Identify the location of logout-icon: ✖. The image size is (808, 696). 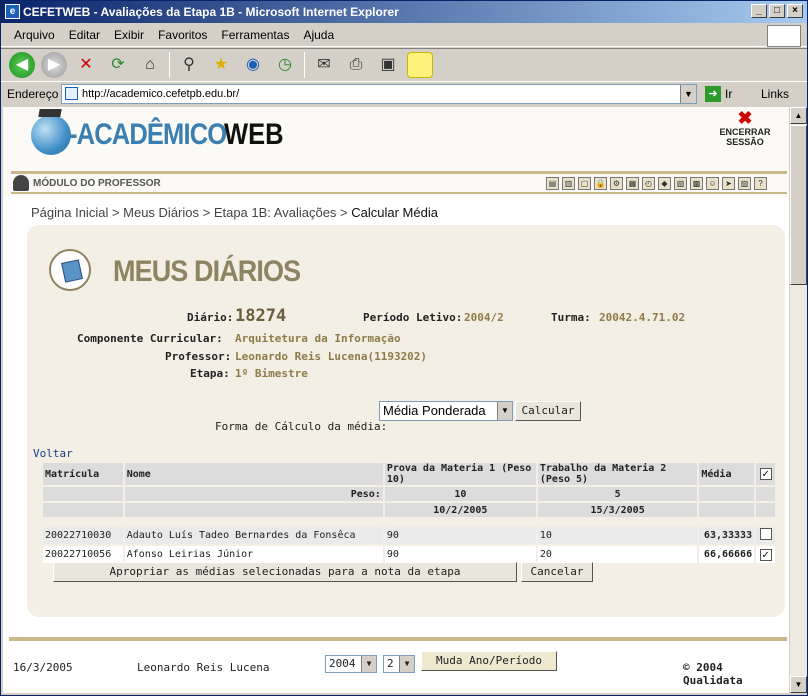
(745, 118).